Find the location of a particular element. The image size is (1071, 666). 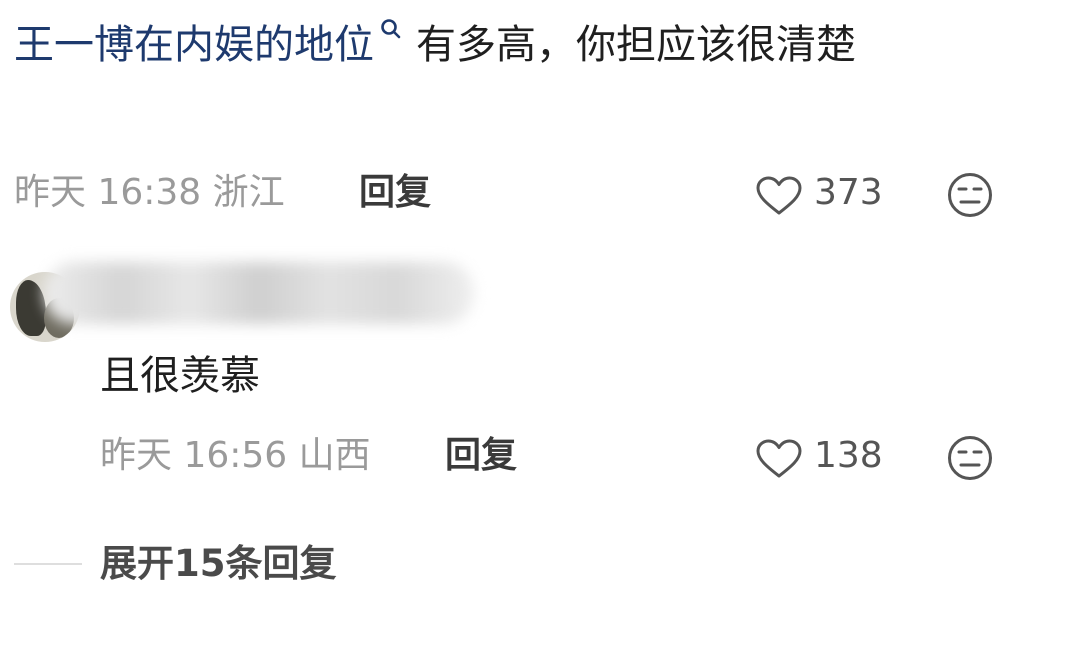

comment-text: 有多高，你担应该很清楚 is located at coordinates (636, 45).